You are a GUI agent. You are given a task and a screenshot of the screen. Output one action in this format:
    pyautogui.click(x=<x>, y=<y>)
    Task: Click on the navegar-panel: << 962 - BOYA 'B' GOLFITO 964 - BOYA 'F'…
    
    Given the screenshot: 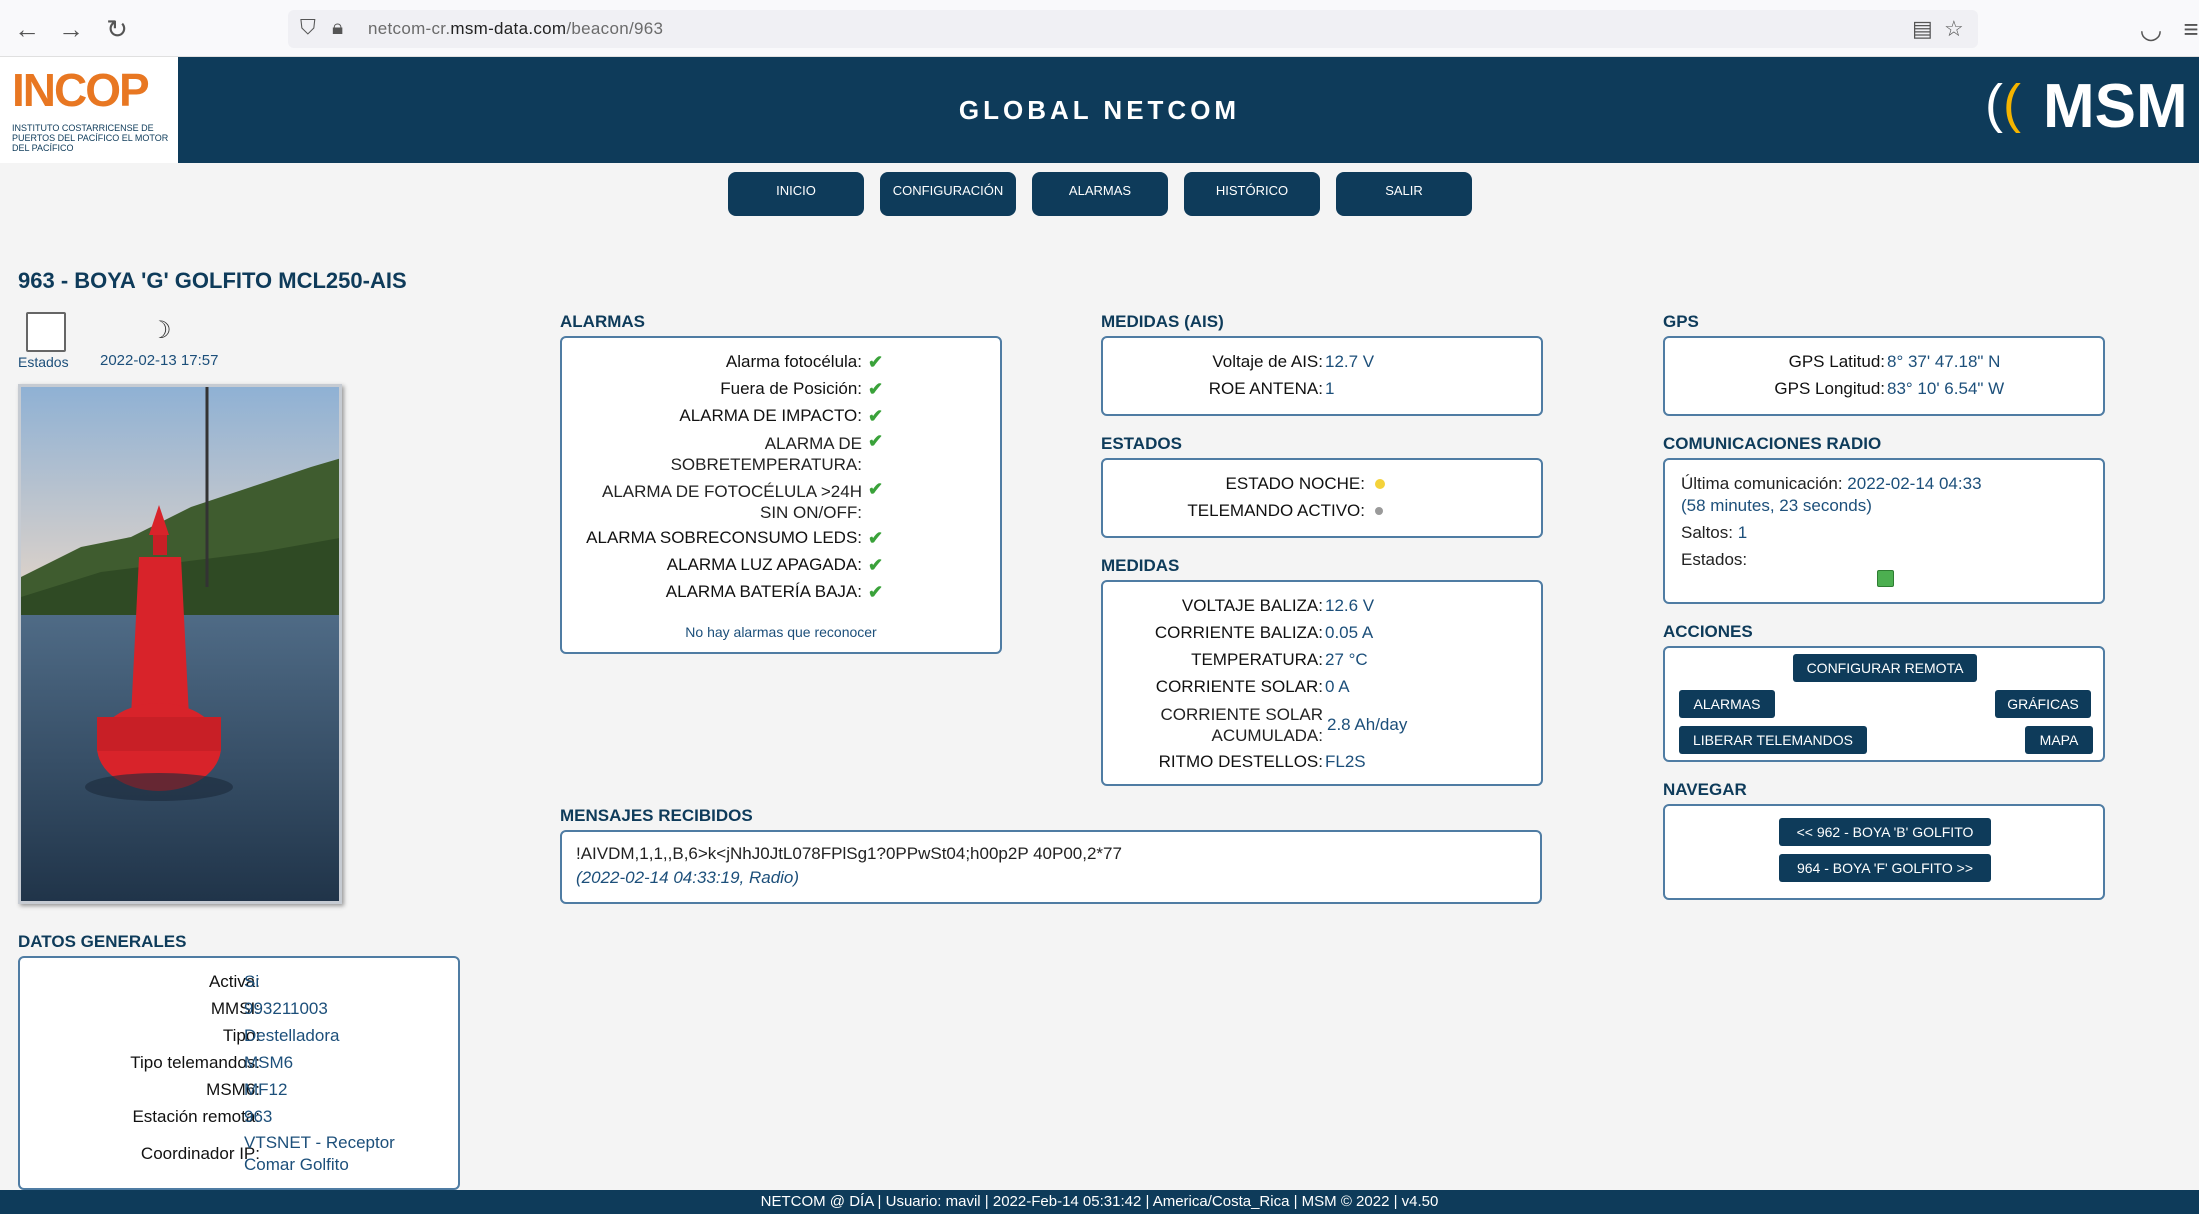 What is the action you would take?
    pyautogui.click(x=1884, y=852)
    